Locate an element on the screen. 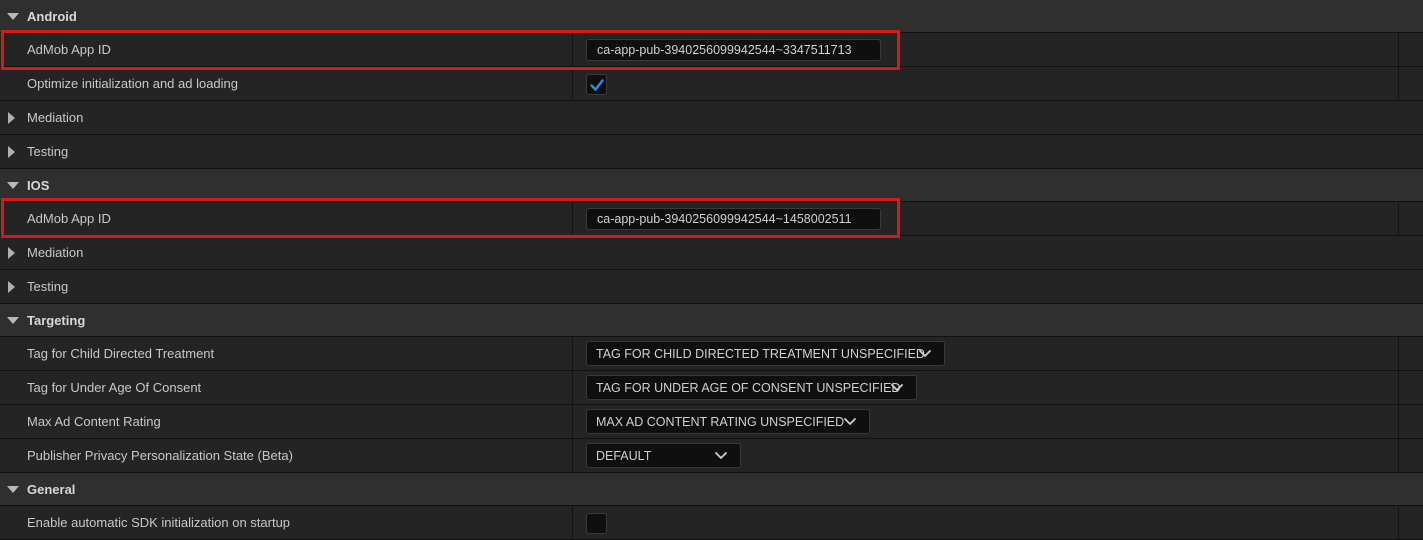 The width and height of the screenshot is (1423, 540). max-rating-dropdown: MAX AD CONTENT RATING UNSPECIFIED is located at coordinates (728, 421).